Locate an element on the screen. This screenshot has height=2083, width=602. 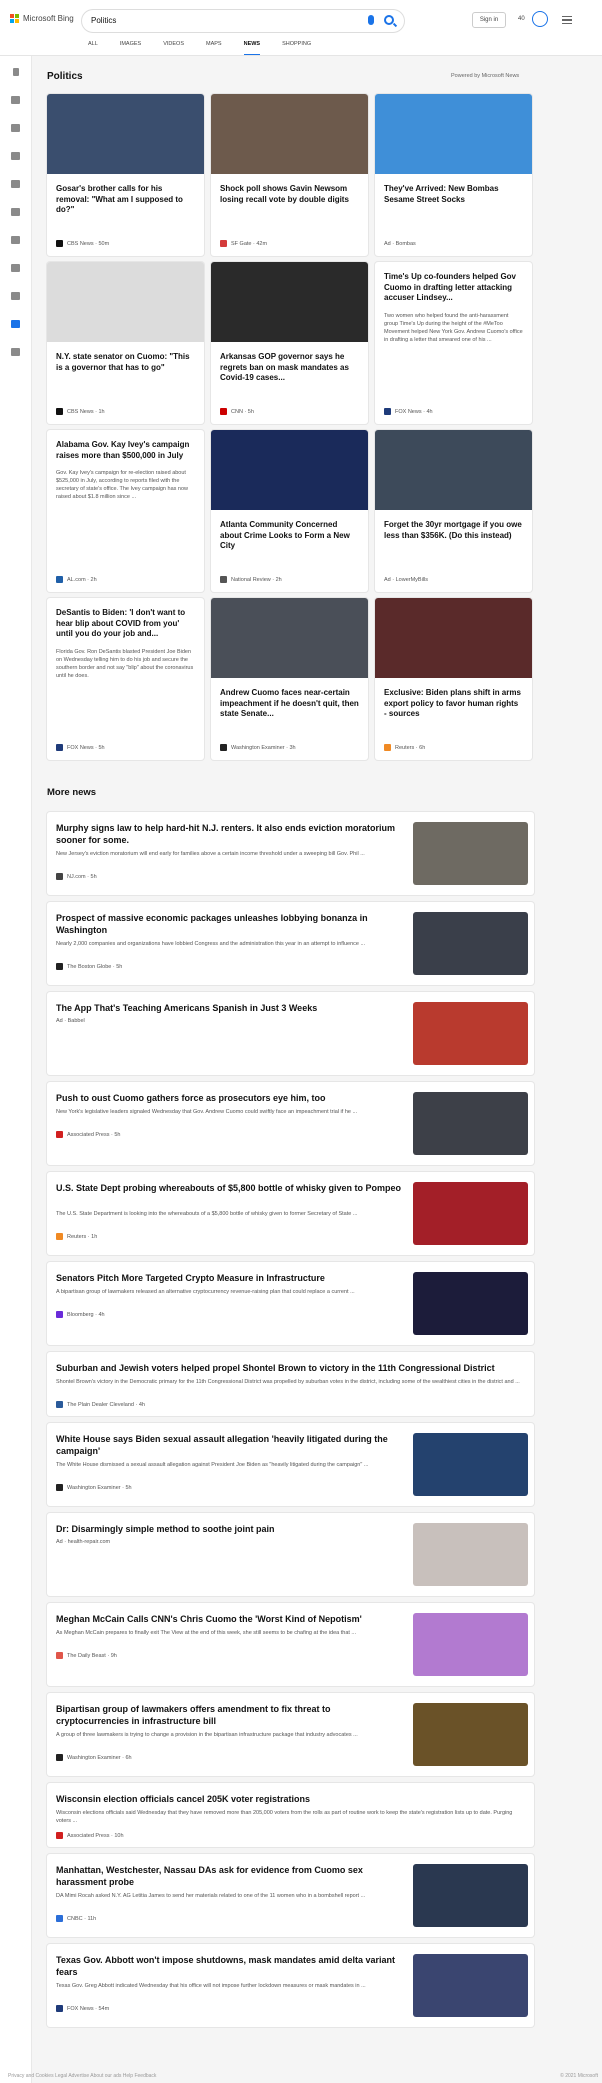
list-item-source: Washington Examiner · 5h is located at coordinates (94, 1487).